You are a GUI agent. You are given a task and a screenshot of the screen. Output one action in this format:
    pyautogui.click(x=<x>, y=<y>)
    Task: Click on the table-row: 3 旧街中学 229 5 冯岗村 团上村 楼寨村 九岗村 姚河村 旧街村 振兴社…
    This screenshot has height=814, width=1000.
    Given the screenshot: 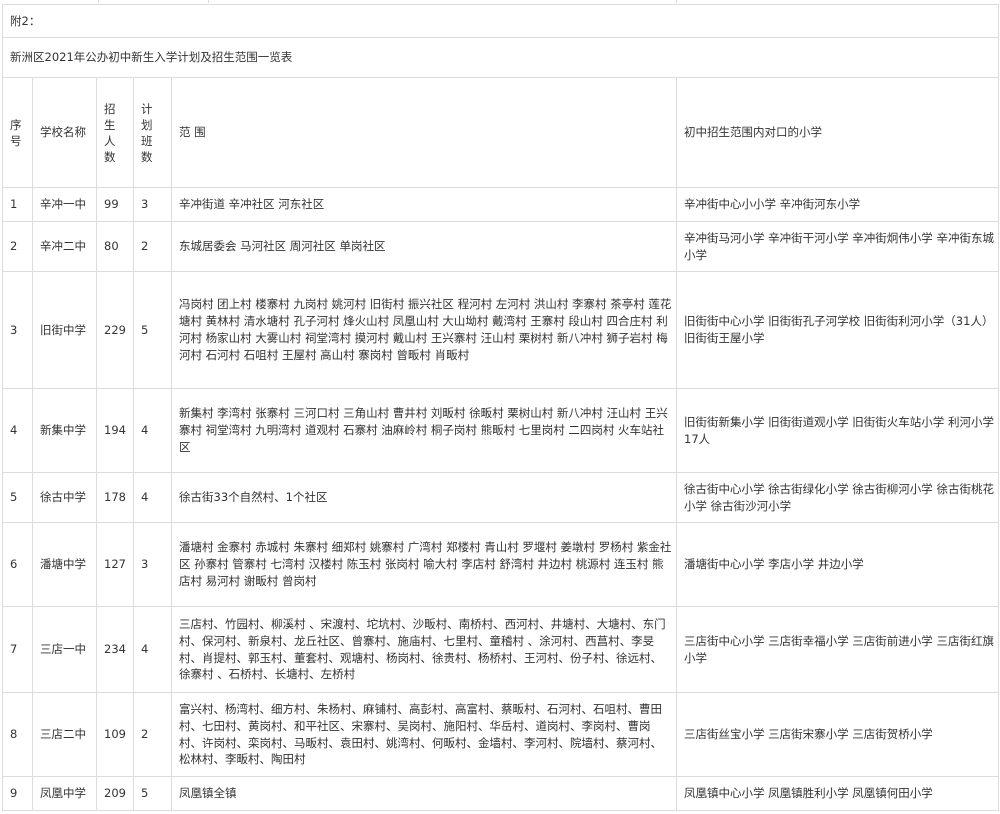 What is the action you would take?
    pyautogui.click(x=501, y=330)
    